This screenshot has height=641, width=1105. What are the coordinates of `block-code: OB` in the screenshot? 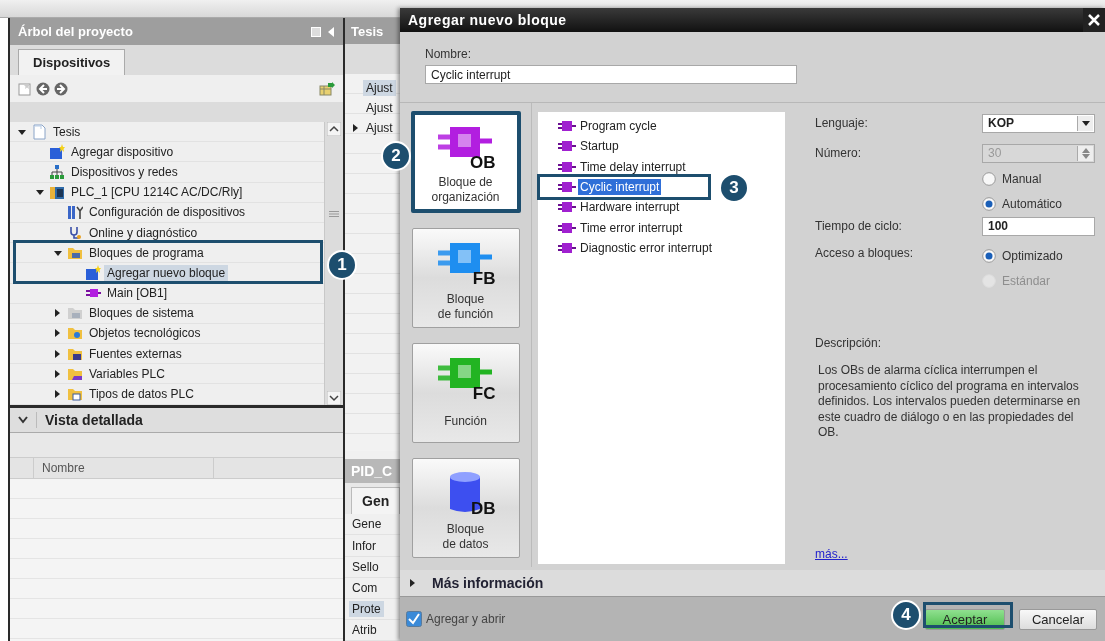 It's located at (483, 162).